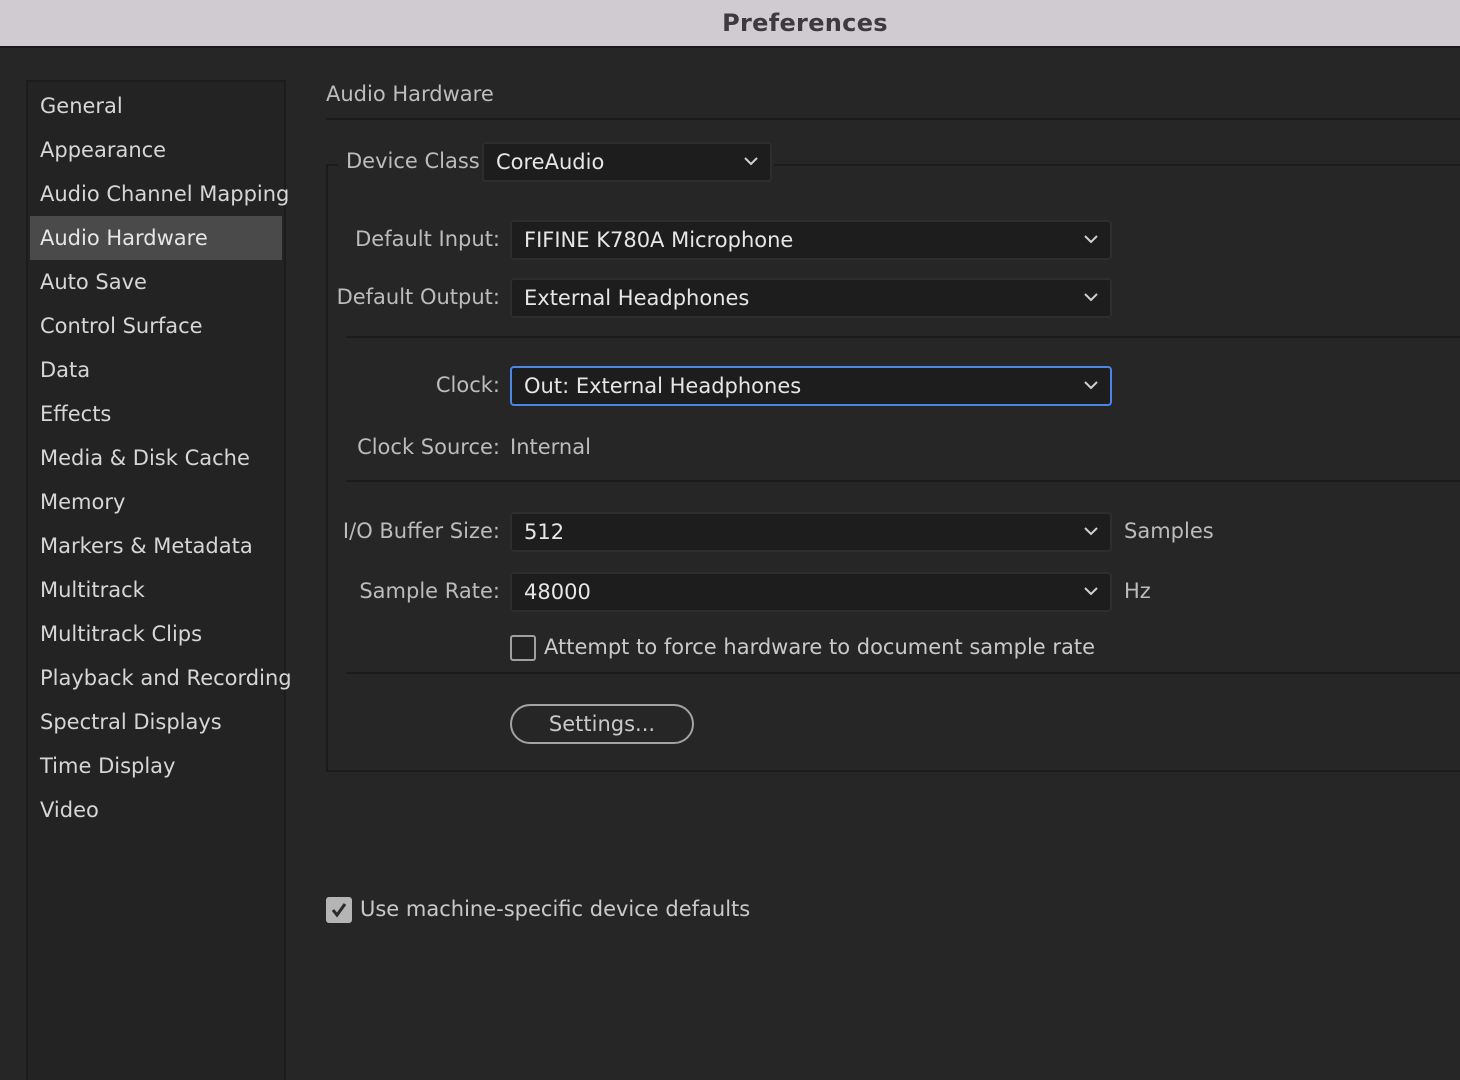  I want to click on default-input-label: Default Input:, so click(427, 239).